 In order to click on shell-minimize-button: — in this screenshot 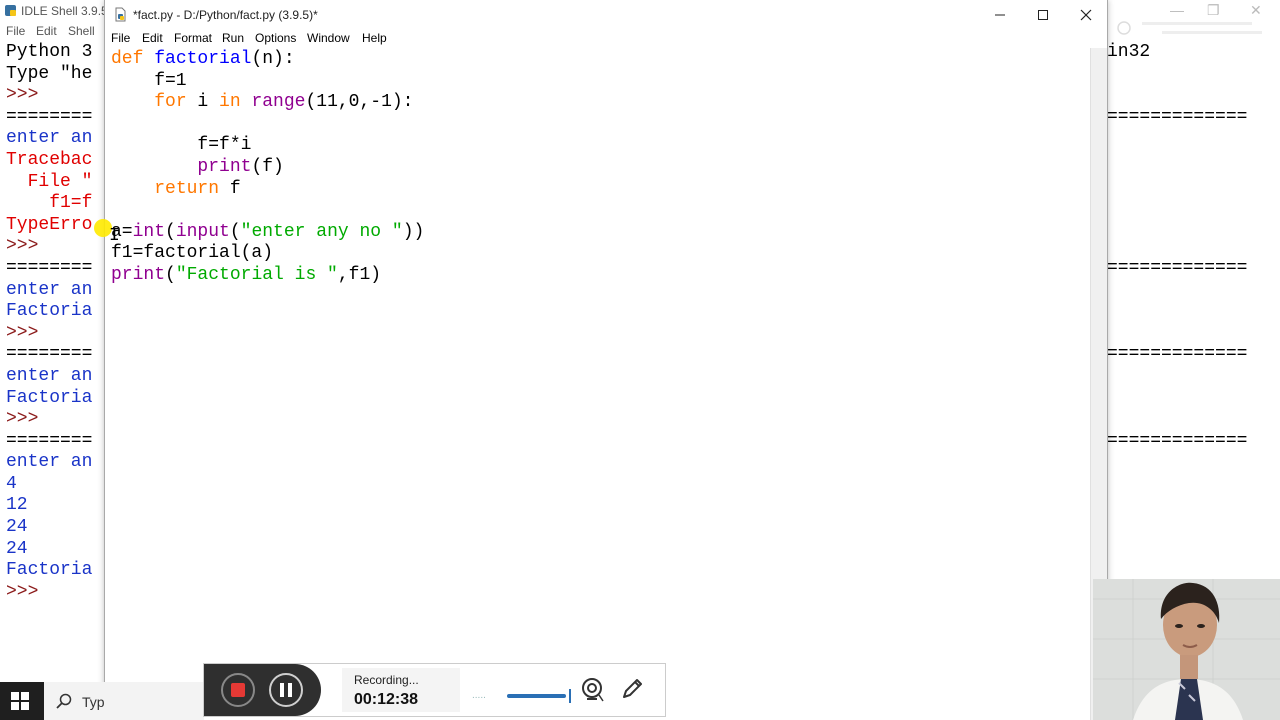, I will do `click(1177, 10)`.